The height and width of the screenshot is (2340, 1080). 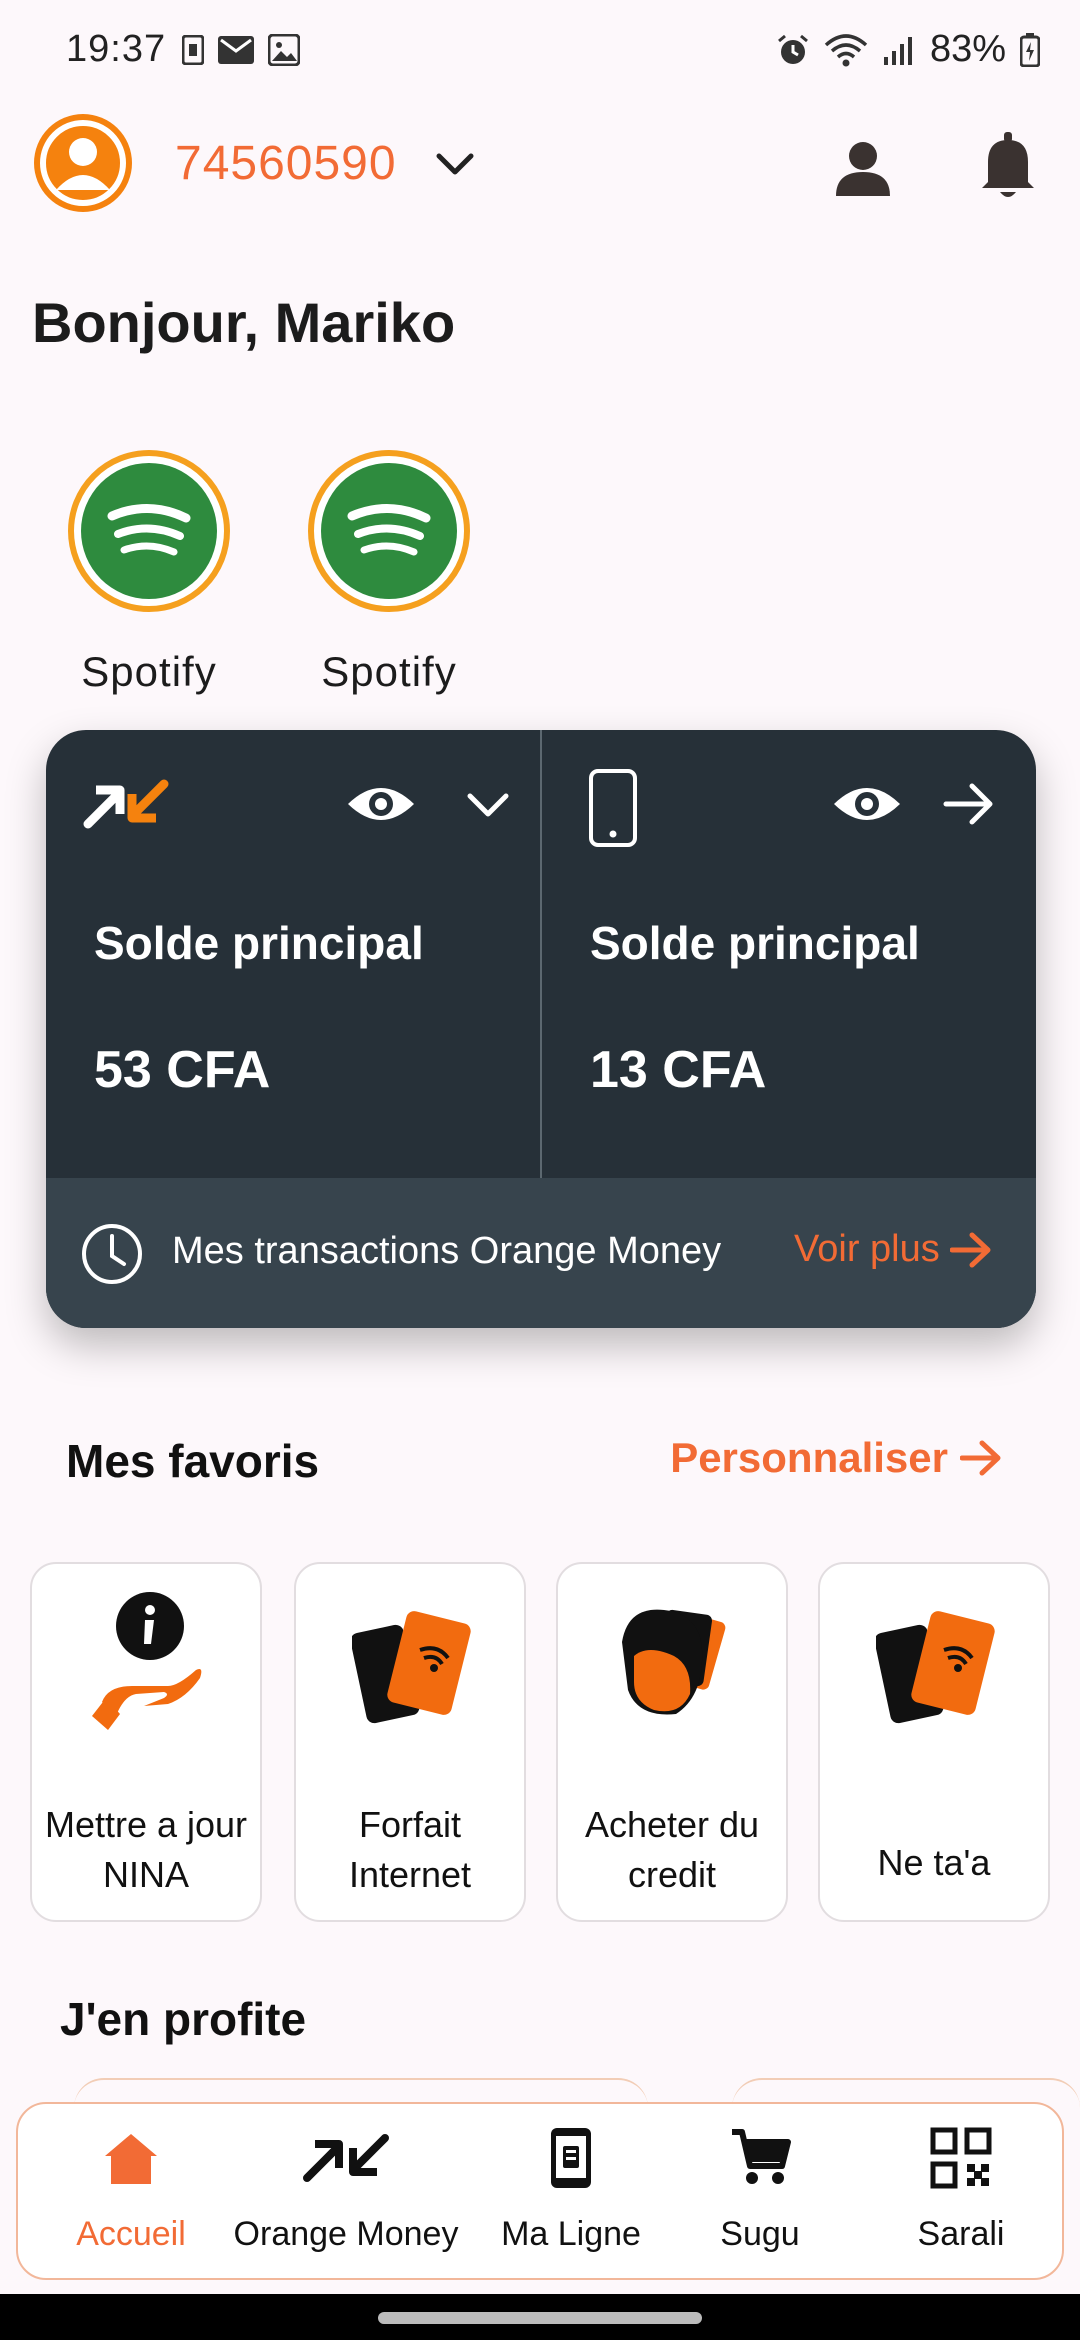 What do you see at coordinates (236, 50) in the screenshot?
I see `mail-icon` at bounding box center [236, 50].